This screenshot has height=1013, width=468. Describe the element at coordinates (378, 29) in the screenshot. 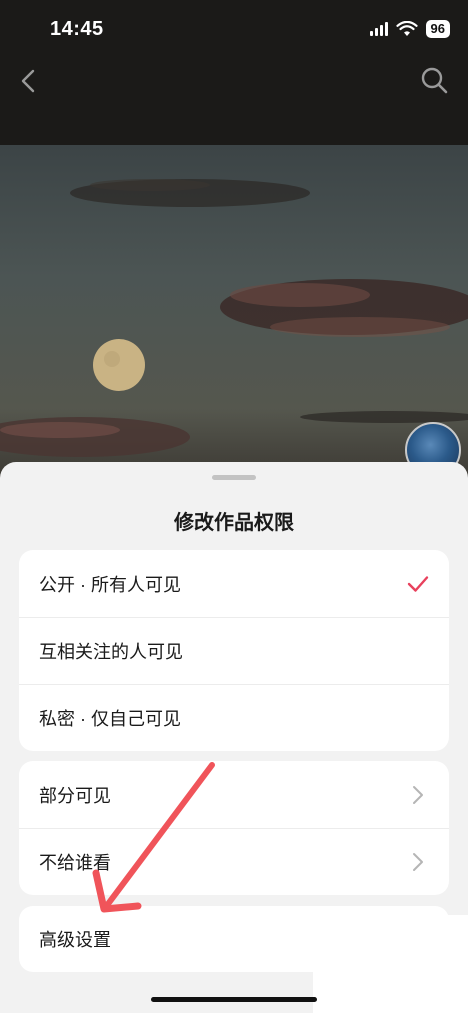

I see `cellular-signal-icon` at that location.